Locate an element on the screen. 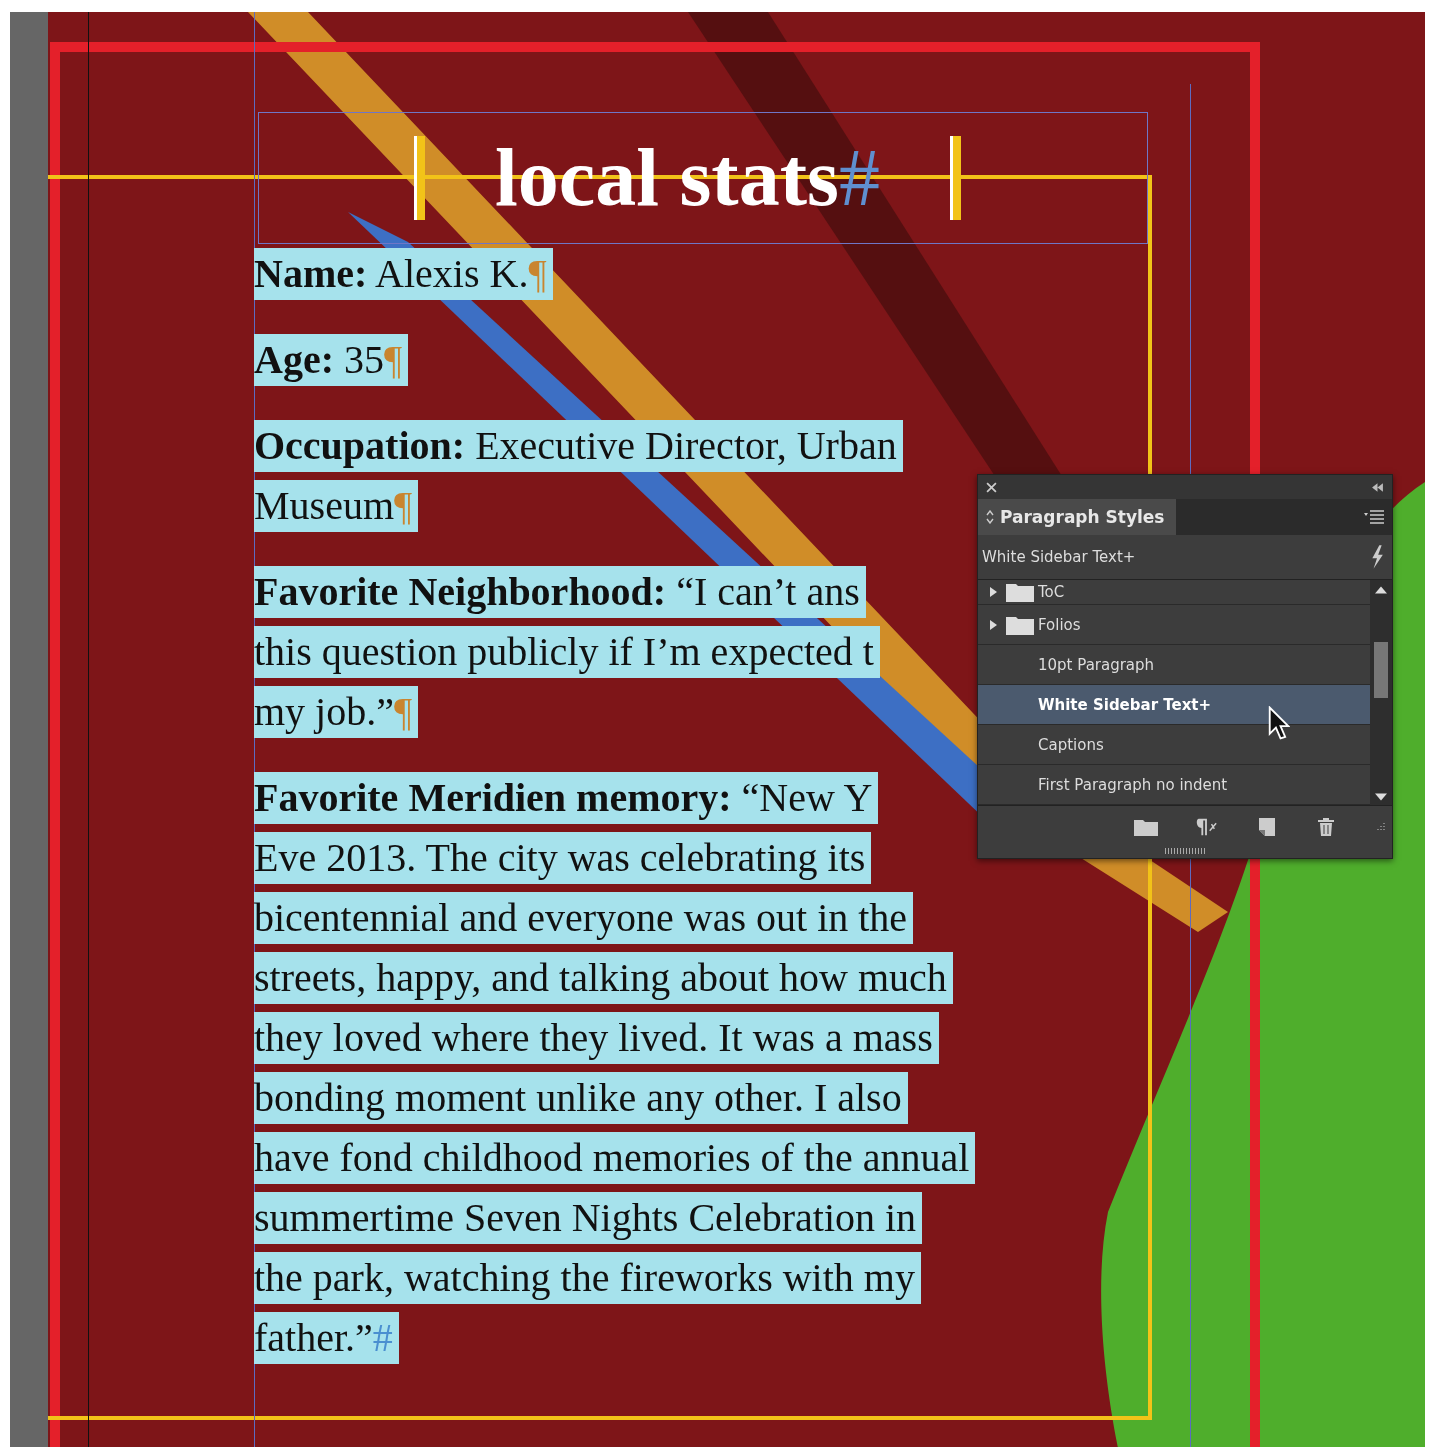  mouse-pointer-icon is located at coordinates (1279, 723).